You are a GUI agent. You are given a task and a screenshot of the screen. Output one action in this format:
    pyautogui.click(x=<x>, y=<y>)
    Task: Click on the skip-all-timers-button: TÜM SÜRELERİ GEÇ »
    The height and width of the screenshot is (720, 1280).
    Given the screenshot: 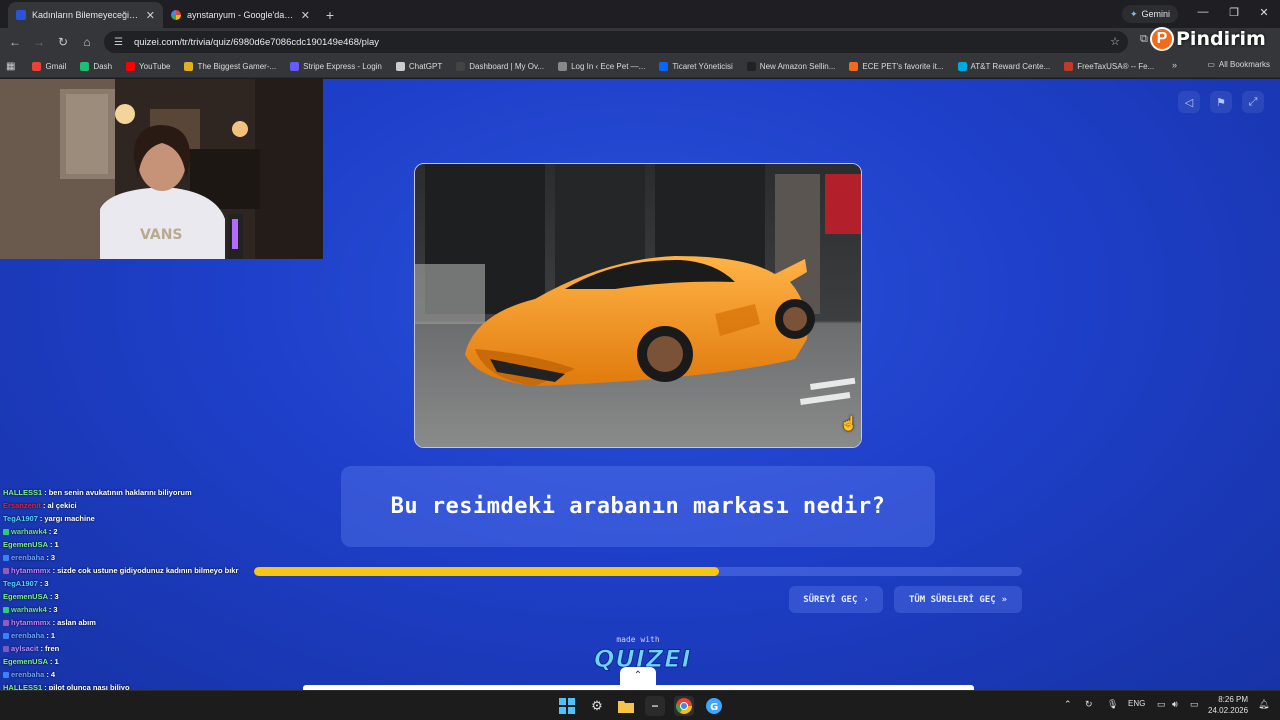 What is the action you would take?
    pyautogui.click(x=958, y=599)
    